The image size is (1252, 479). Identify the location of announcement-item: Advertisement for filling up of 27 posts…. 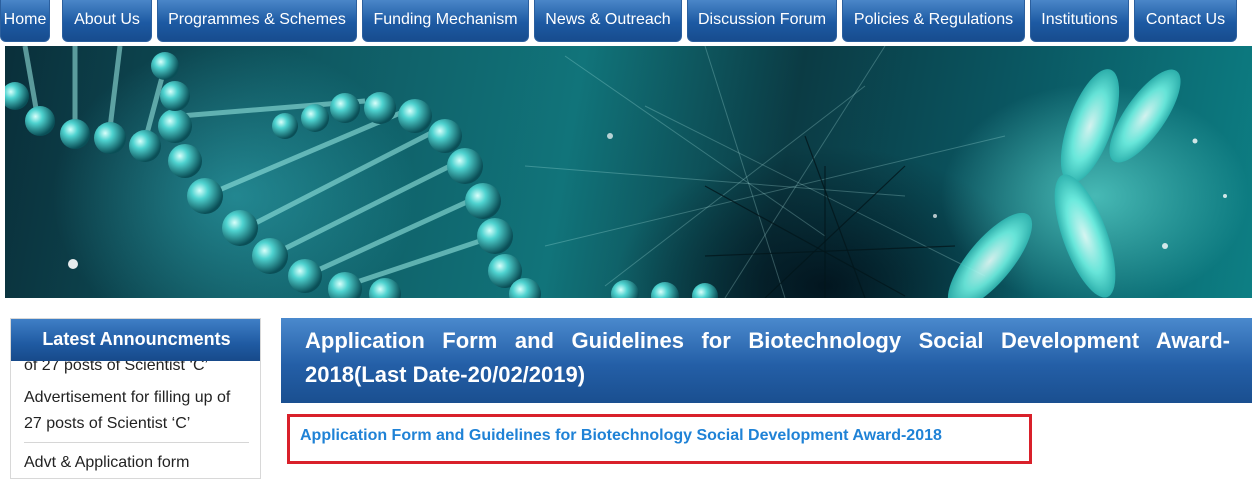
(136, 411).